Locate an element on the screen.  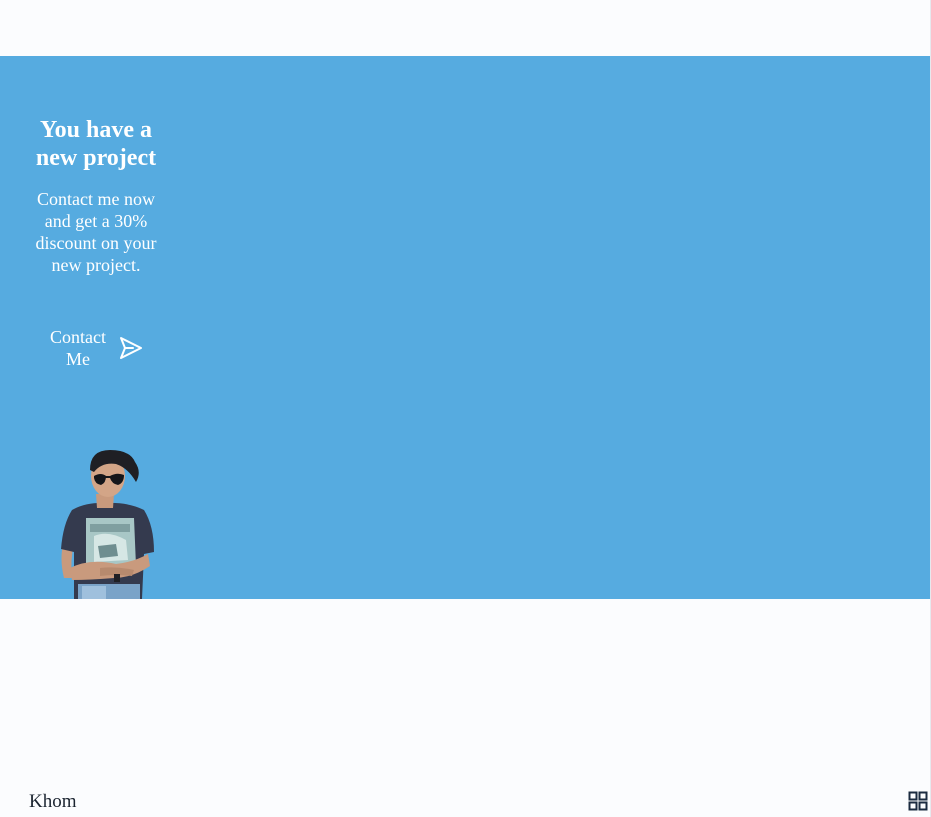
grid-menu-button is located at coordinates (918, 801).